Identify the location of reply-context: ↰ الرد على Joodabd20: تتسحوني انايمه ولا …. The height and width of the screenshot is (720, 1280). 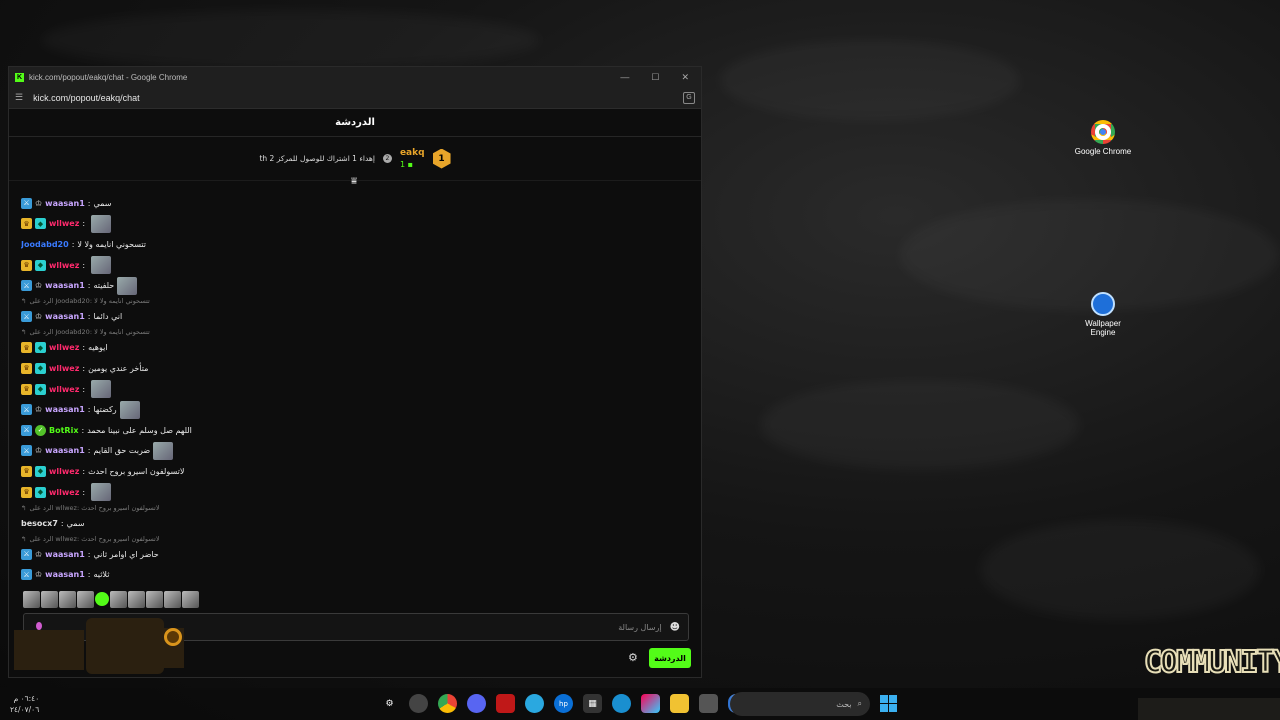
(356, 332).